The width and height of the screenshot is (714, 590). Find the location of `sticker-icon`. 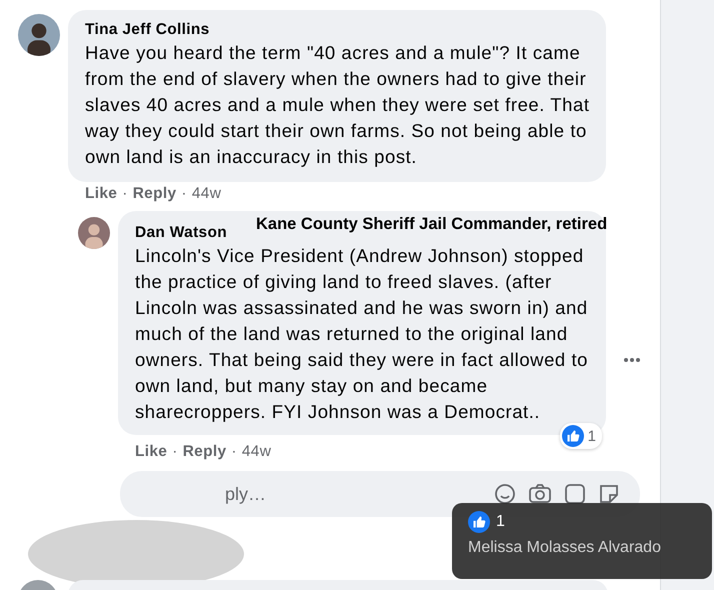

sticker-icon is located at coordinates (609, 494).